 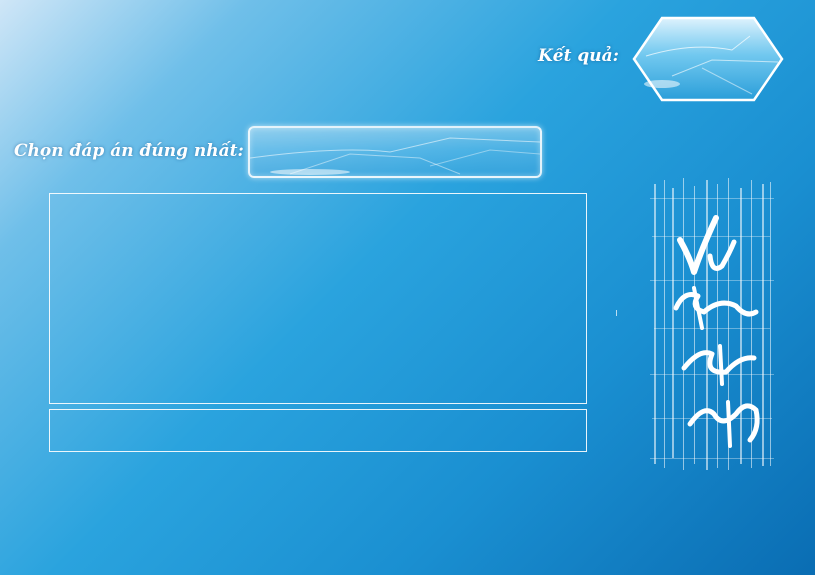 What do you see at coordinates (616, 313) in the screenshot?
I see `divider-mark` at bounding box center [616, 313].